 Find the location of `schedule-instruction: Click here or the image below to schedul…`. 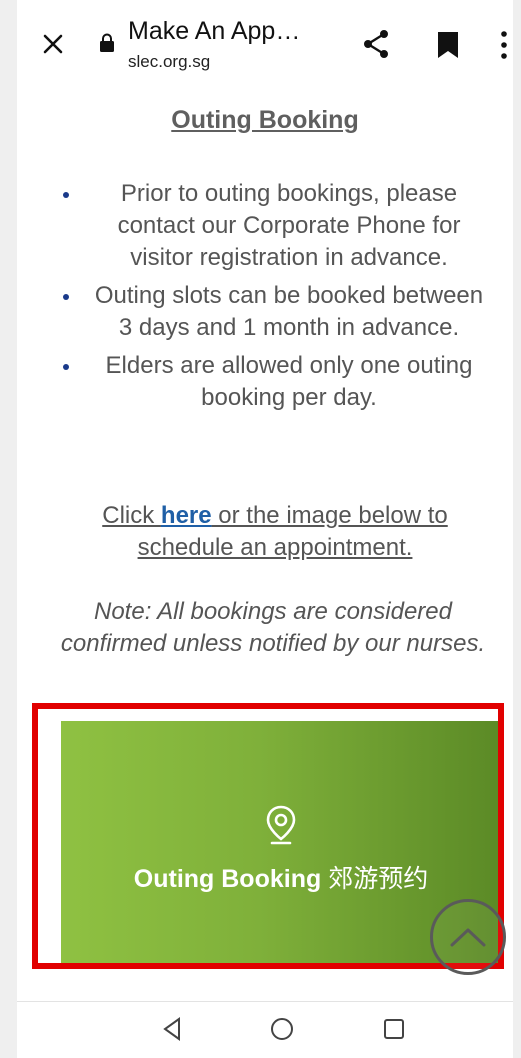

schedule-instruction: Click here or the image below to schedul… is located at coordinates (275, 532).